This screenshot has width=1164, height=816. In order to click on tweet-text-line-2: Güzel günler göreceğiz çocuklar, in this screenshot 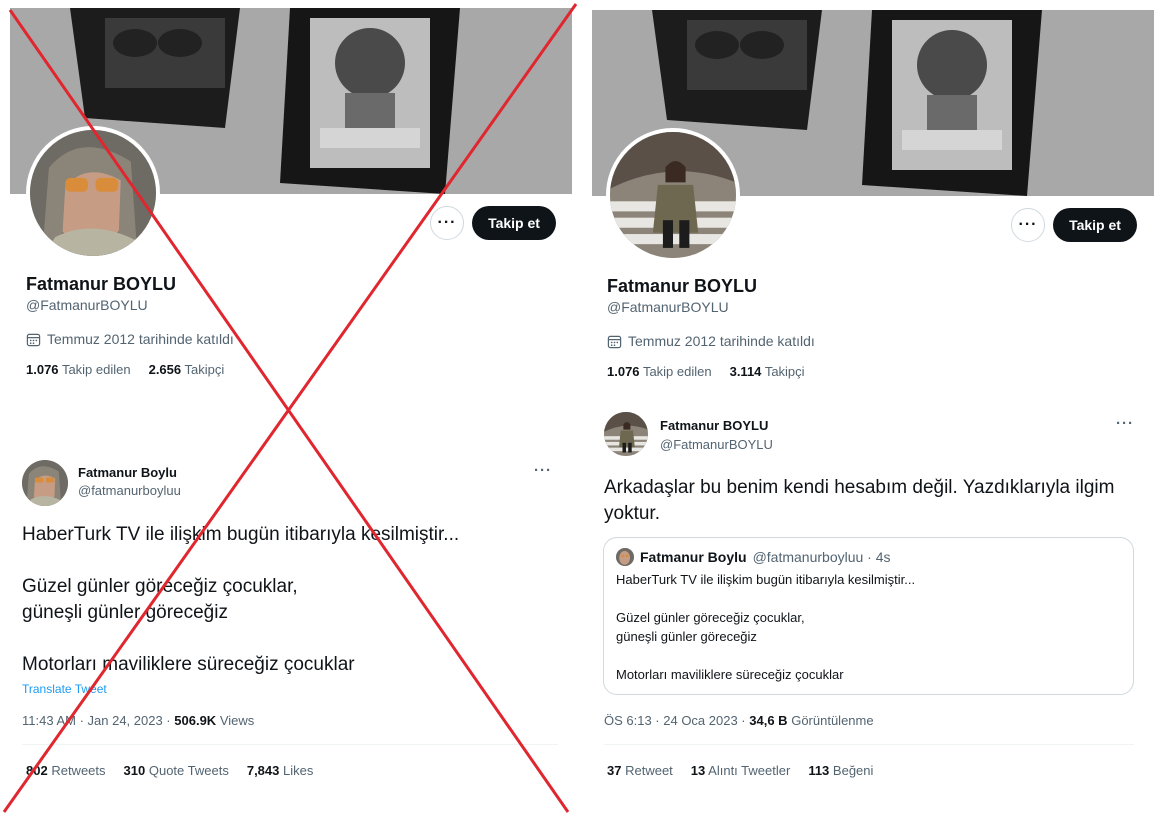, I will do `click(160, 586)`.